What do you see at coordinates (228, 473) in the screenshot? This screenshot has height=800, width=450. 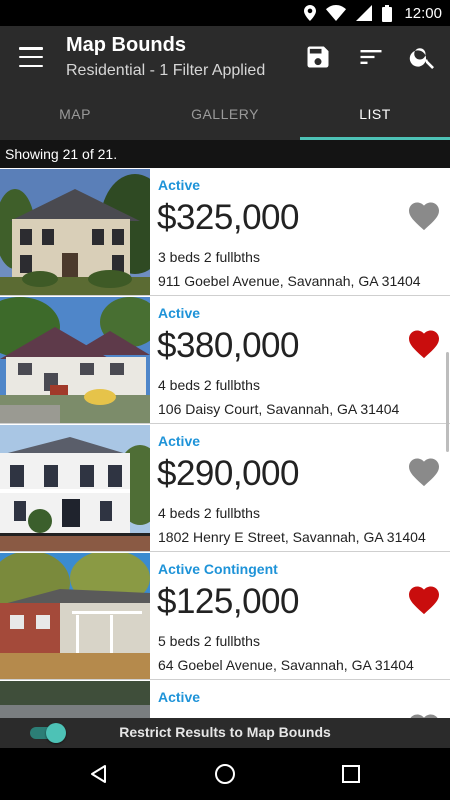 I see `listing-price: $290,000` at bounding box center [228, 473].